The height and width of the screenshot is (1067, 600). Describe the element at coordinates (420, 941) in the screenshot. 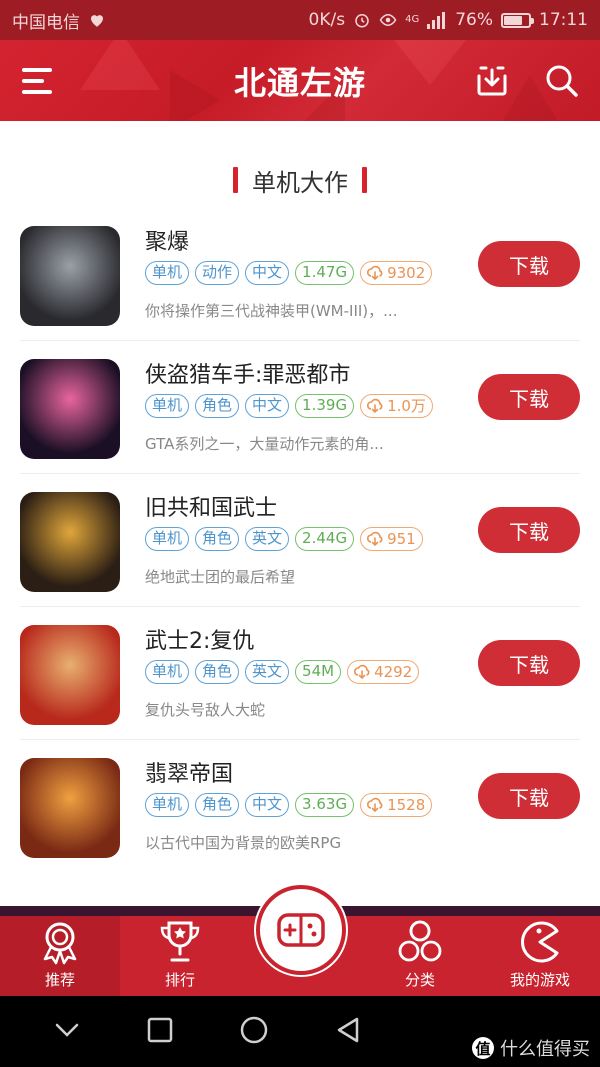

I see `category-icon` at that location.